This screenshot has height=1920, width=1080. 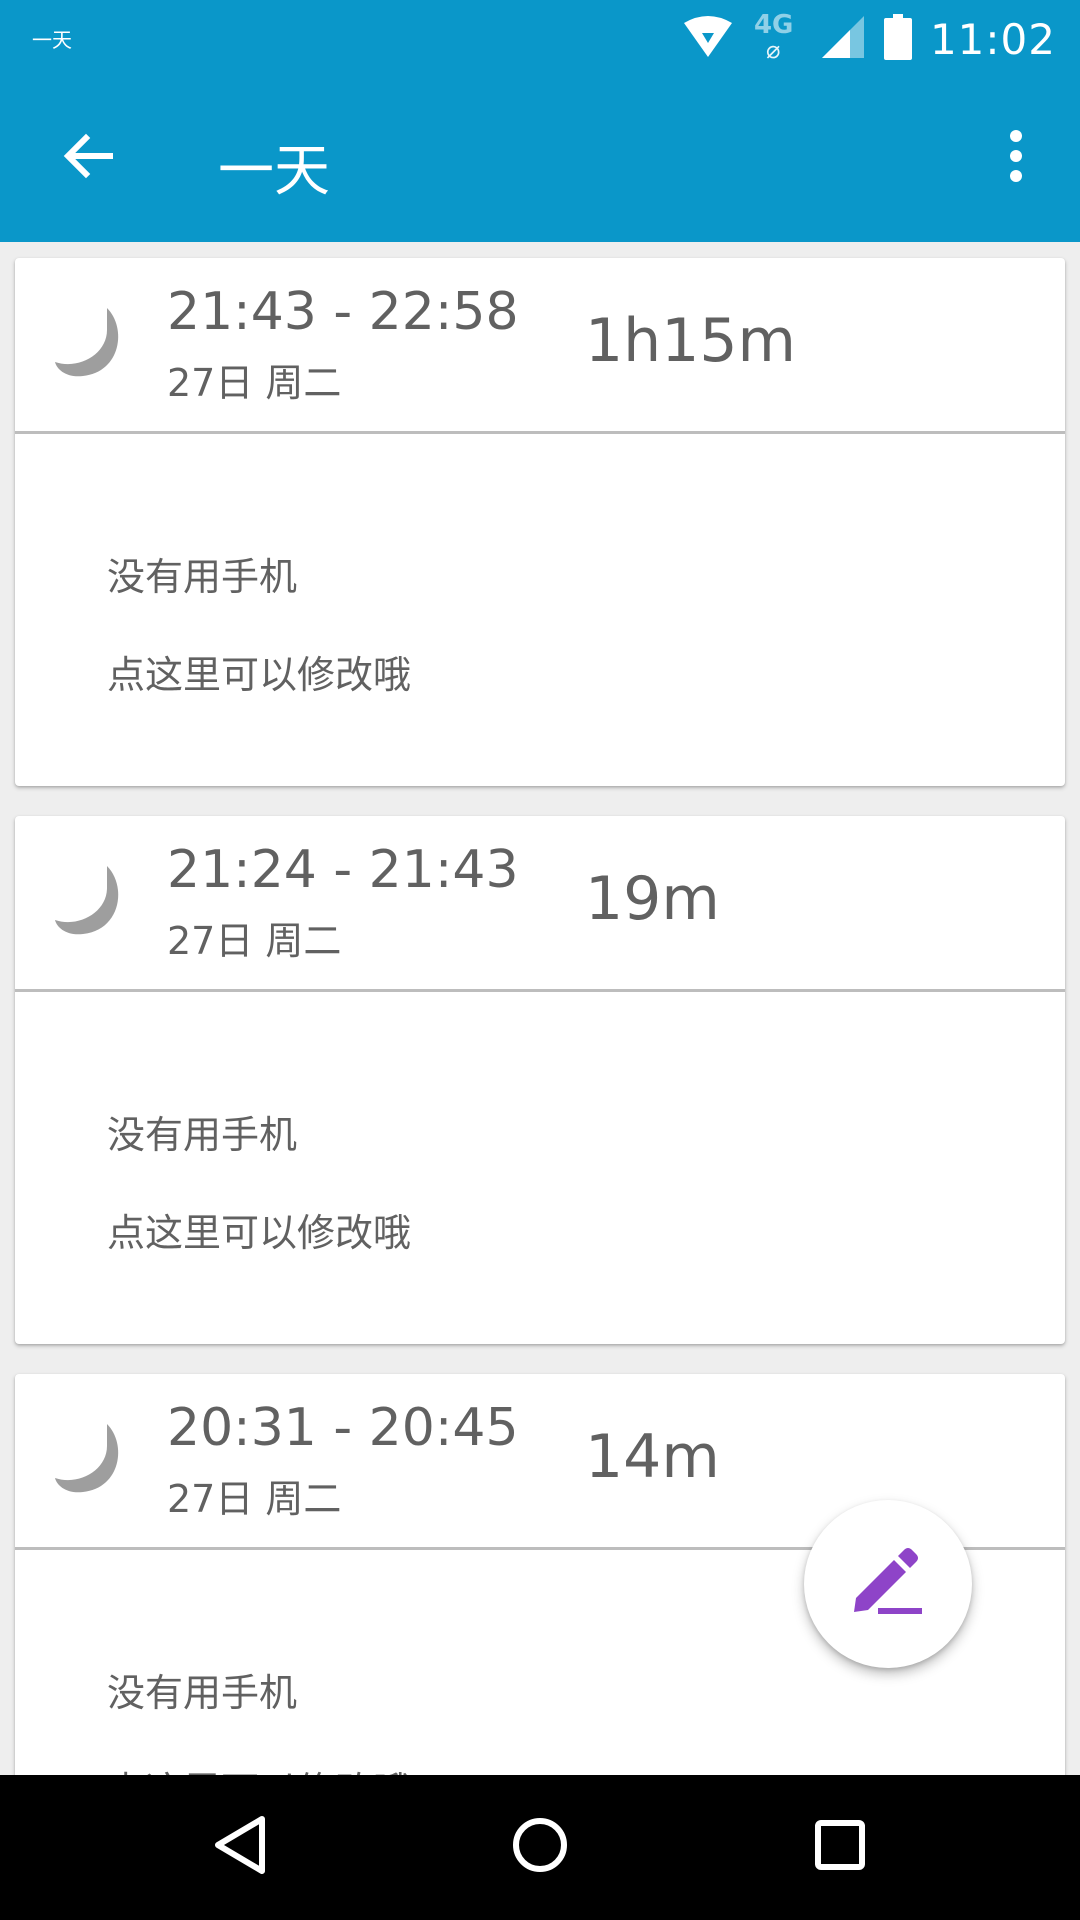 I want to click on record-header: 21:24 - 21:43 27日 周二 19m, so click(x=540, y=904).